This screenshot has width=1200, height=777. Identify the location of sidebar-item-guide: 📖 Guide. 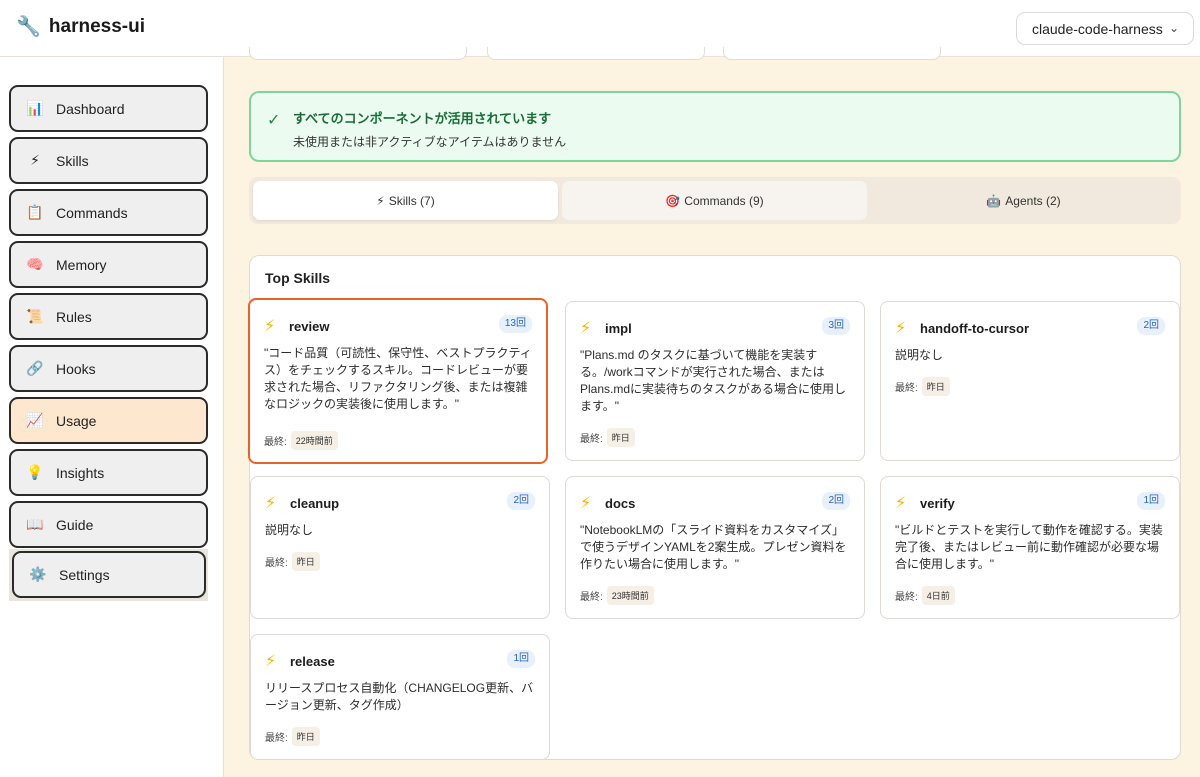
(108, 524).